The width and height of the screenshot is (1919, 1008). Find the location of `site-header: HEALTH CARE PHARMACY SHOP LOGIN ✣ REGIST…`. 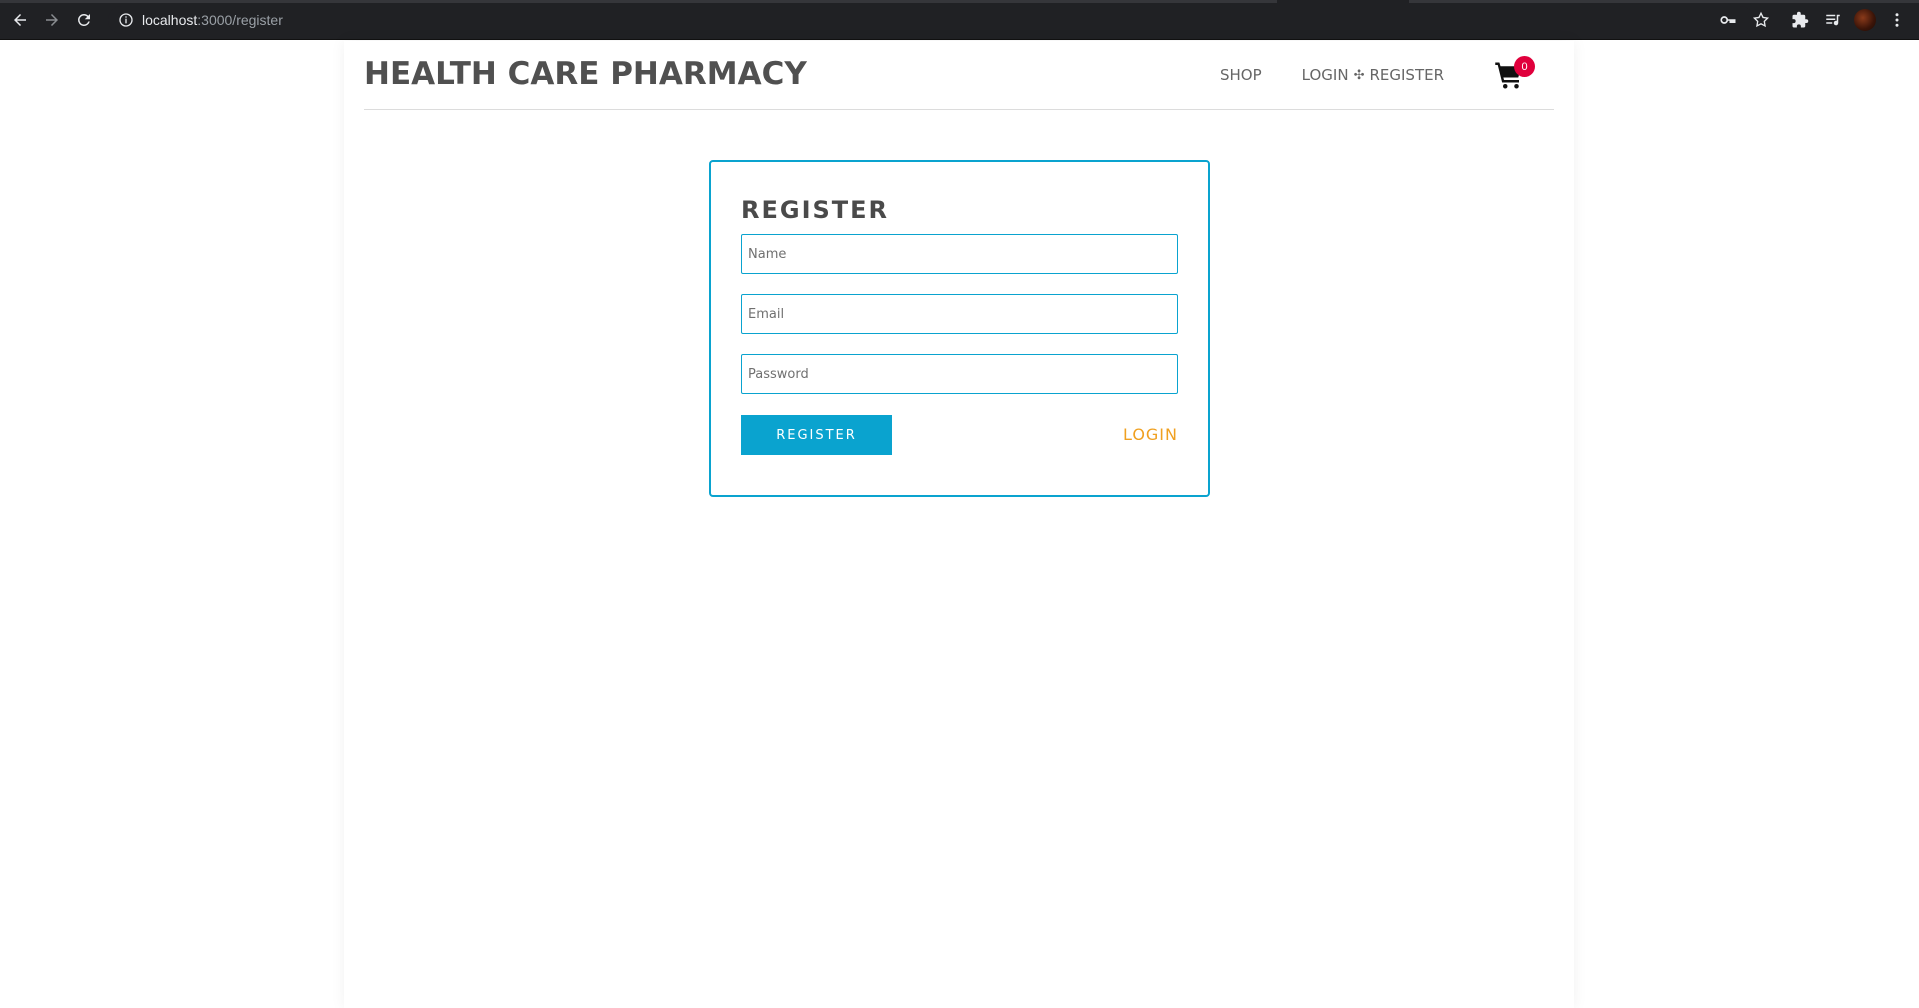

site-header: HEALTH CARE PHARMACY SHOP LOGIN ✣ REGIST… is located at coordinates (959, 75).